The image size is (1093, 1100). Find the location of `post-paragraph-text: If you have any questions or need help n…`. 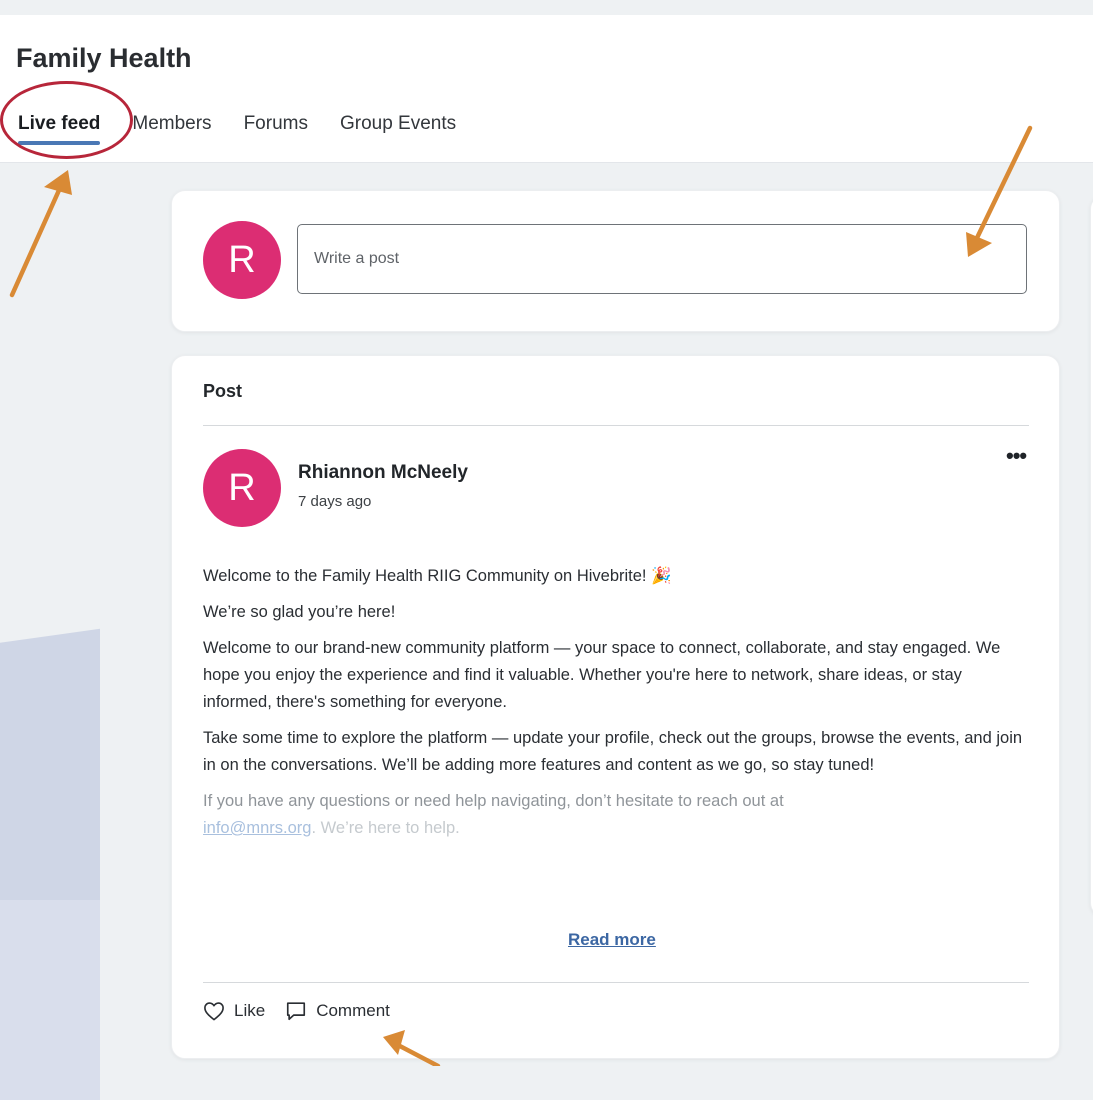

post-paragraph-text: If you have any questions or need help n… is located at coordinates (493, 801).